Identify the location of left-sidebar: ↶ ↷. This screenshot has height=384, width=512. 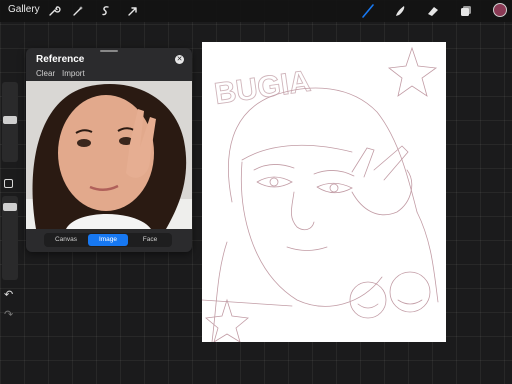
(10, 202).